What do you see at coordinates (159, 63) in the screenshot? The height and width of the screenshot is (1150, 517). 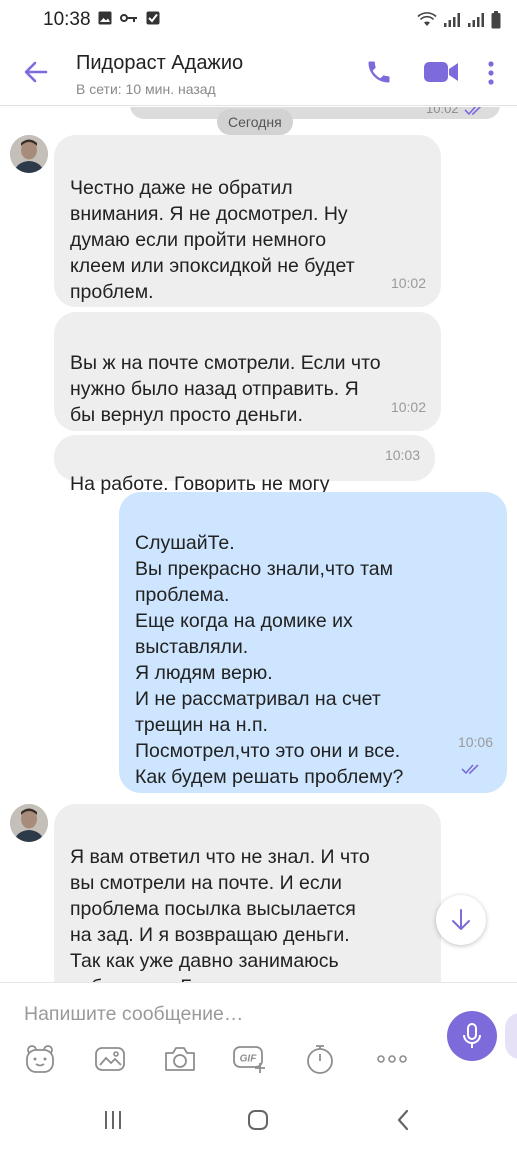 I see `contact-name: Пидораст Адажио` at bounding box center [159, 63].